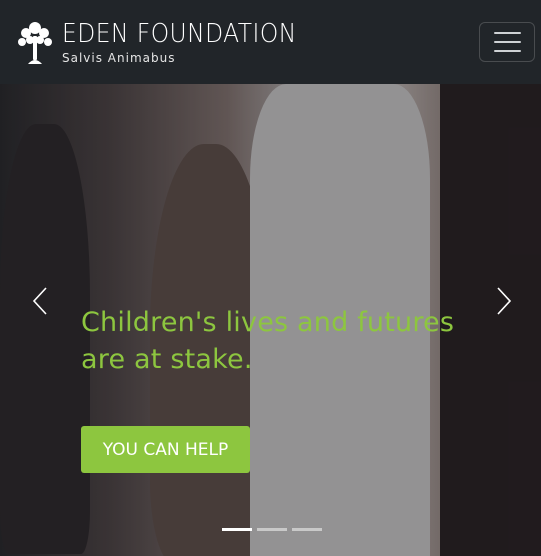 This screenshot has height=556, width=541. I want to click on chevron-right-icon, so click(504, 301).